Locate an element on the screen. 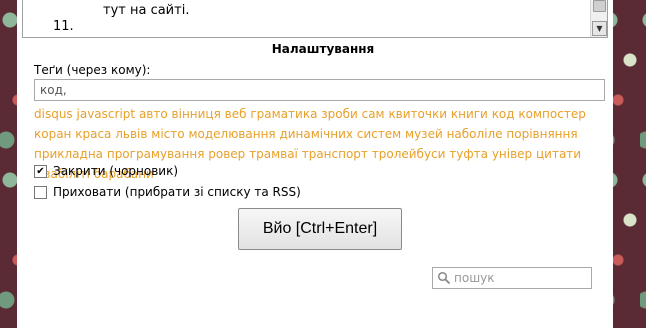 This screenshot has width=646, height=328. tag-link: порівняння is located at coordinates (541, 134).